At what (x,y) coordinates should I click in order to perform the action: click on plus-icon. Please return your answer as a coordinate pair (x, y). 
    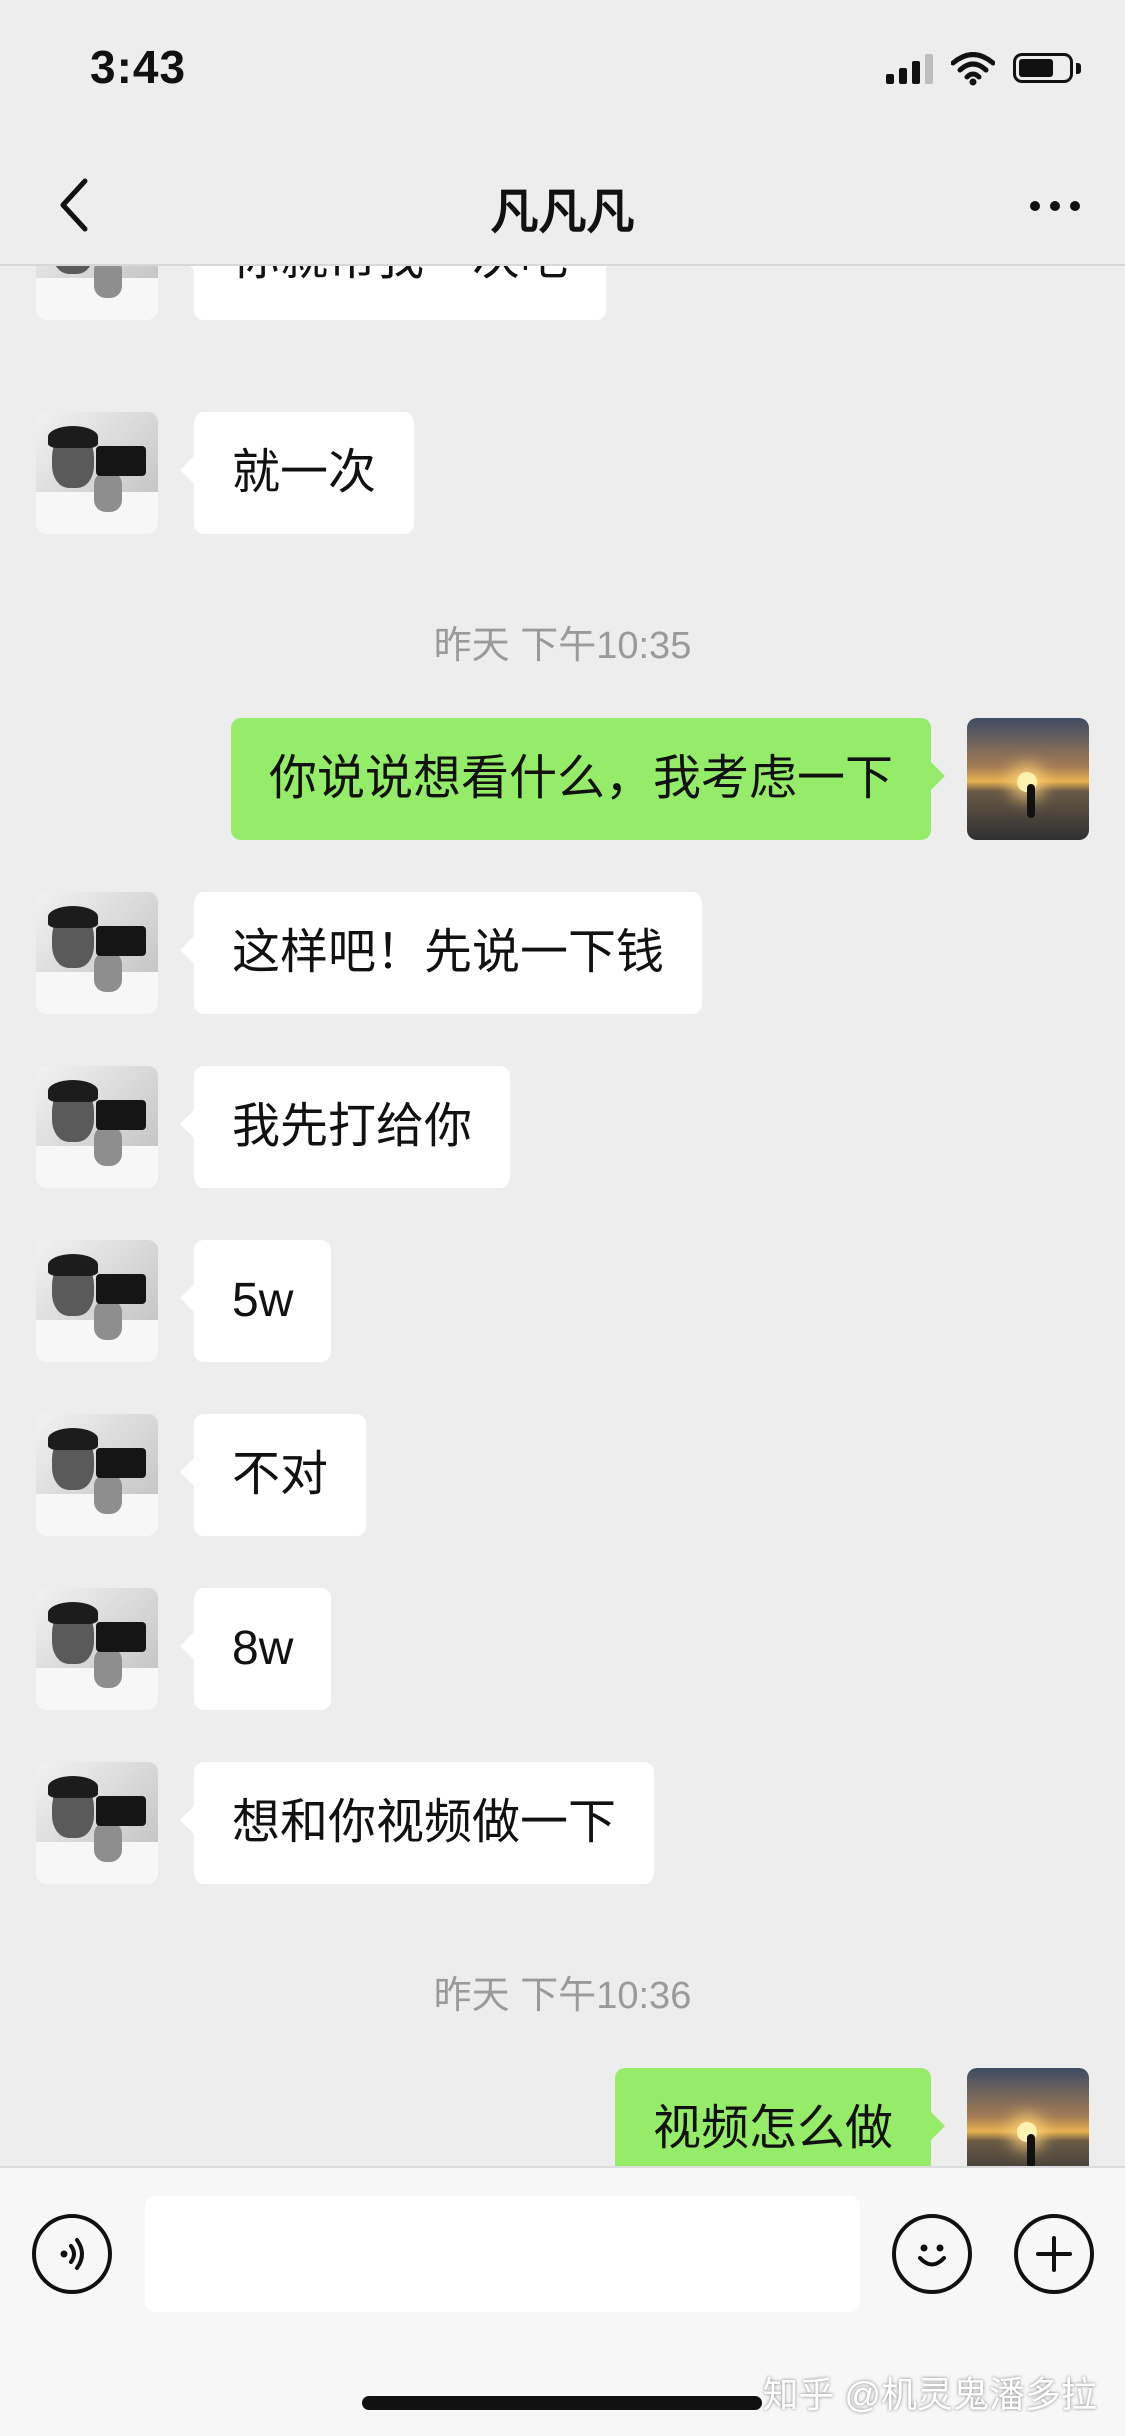
    Looking at the image, I should click on (1054, 2254).